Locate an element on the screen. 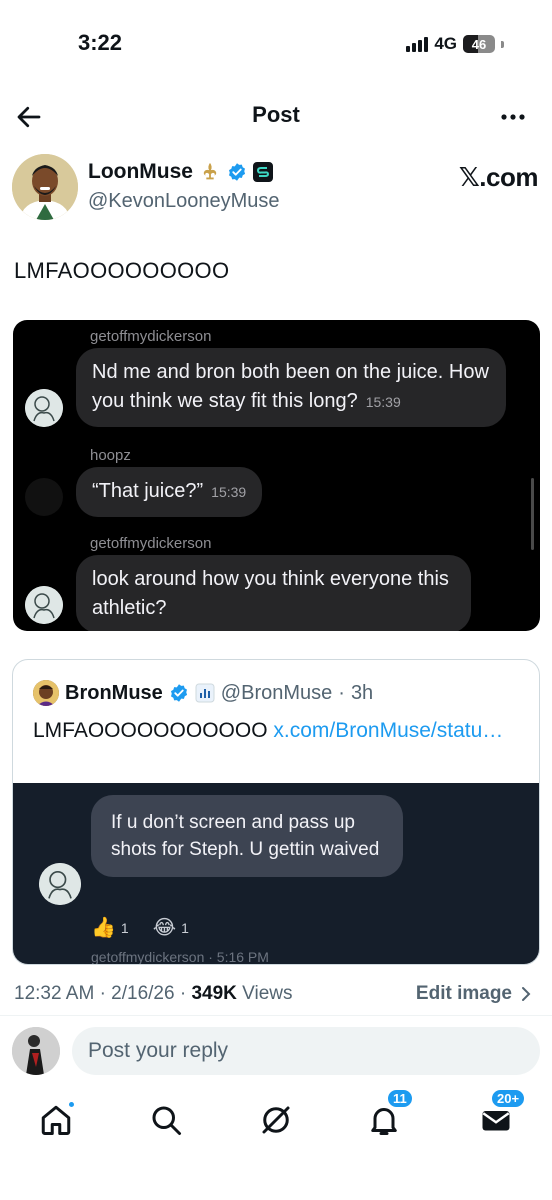 The height and width of the screenshot is (1200, 552). tab-search is located at coordinates (166, 1120).